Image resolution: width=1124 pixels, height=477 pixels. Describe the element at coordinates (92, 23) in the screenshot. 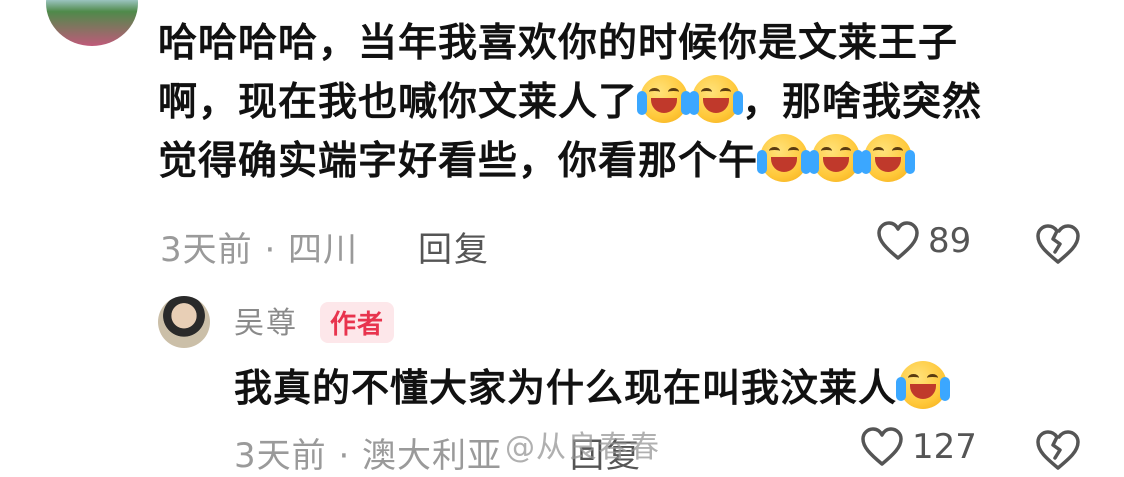

I see `commenter-avatar` at that location.